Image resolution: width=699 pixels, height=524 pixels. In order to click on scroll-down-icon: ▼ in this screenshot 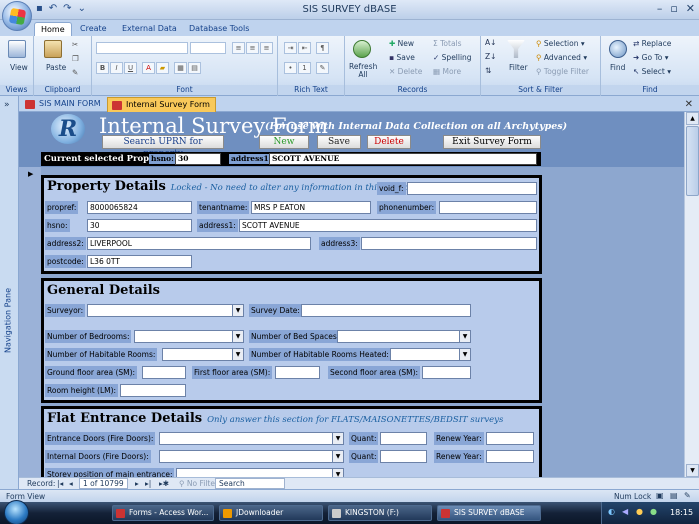, I will do `click(692, 470)`.